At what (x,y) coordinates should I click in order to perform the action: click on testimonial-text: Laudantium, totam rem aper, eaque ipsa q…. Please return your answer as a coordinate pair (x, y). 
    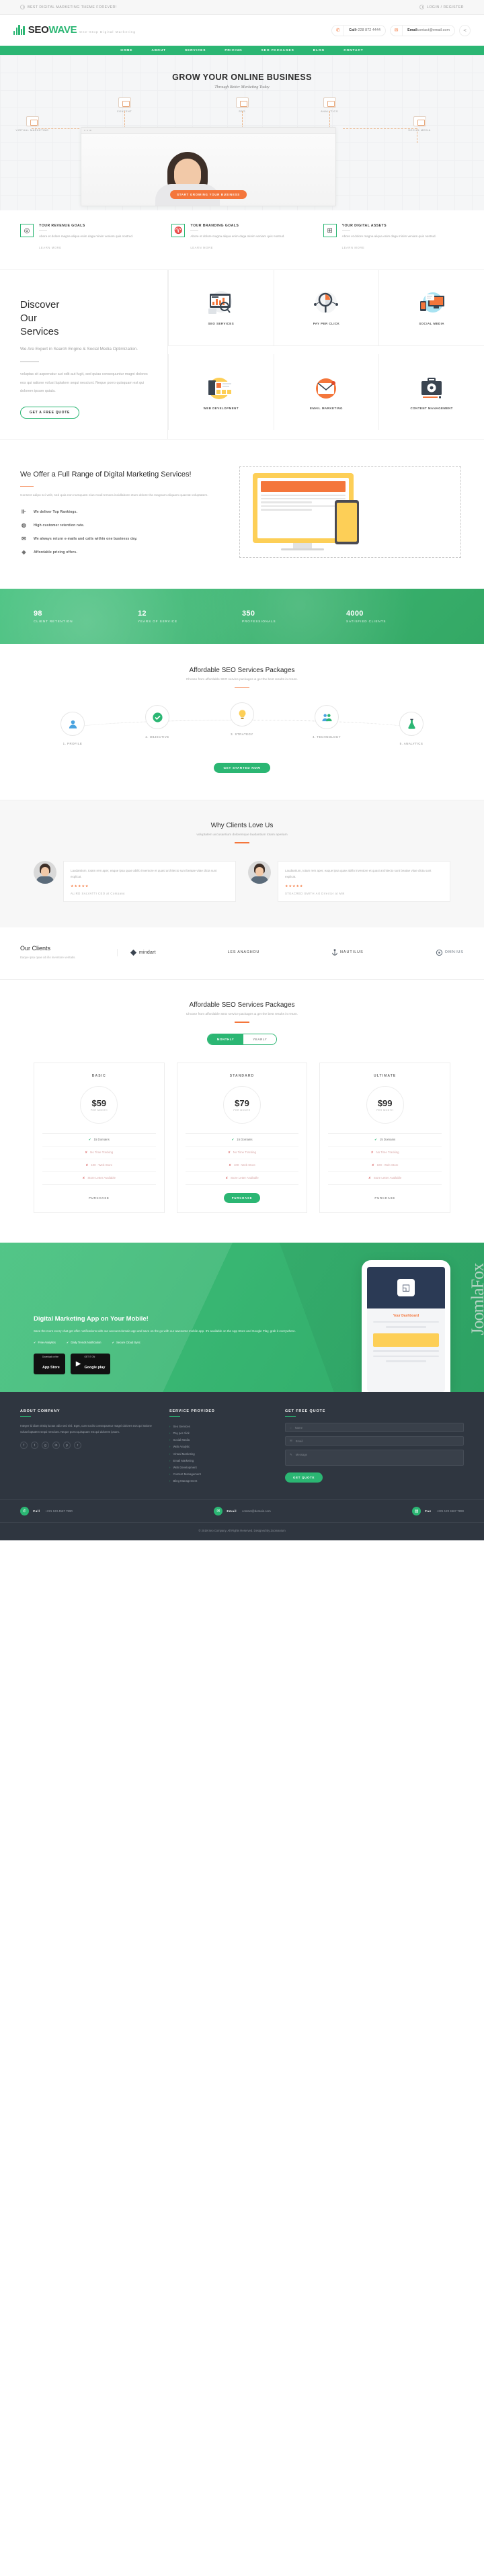
    Looking at the image, I should click on (358, 873).